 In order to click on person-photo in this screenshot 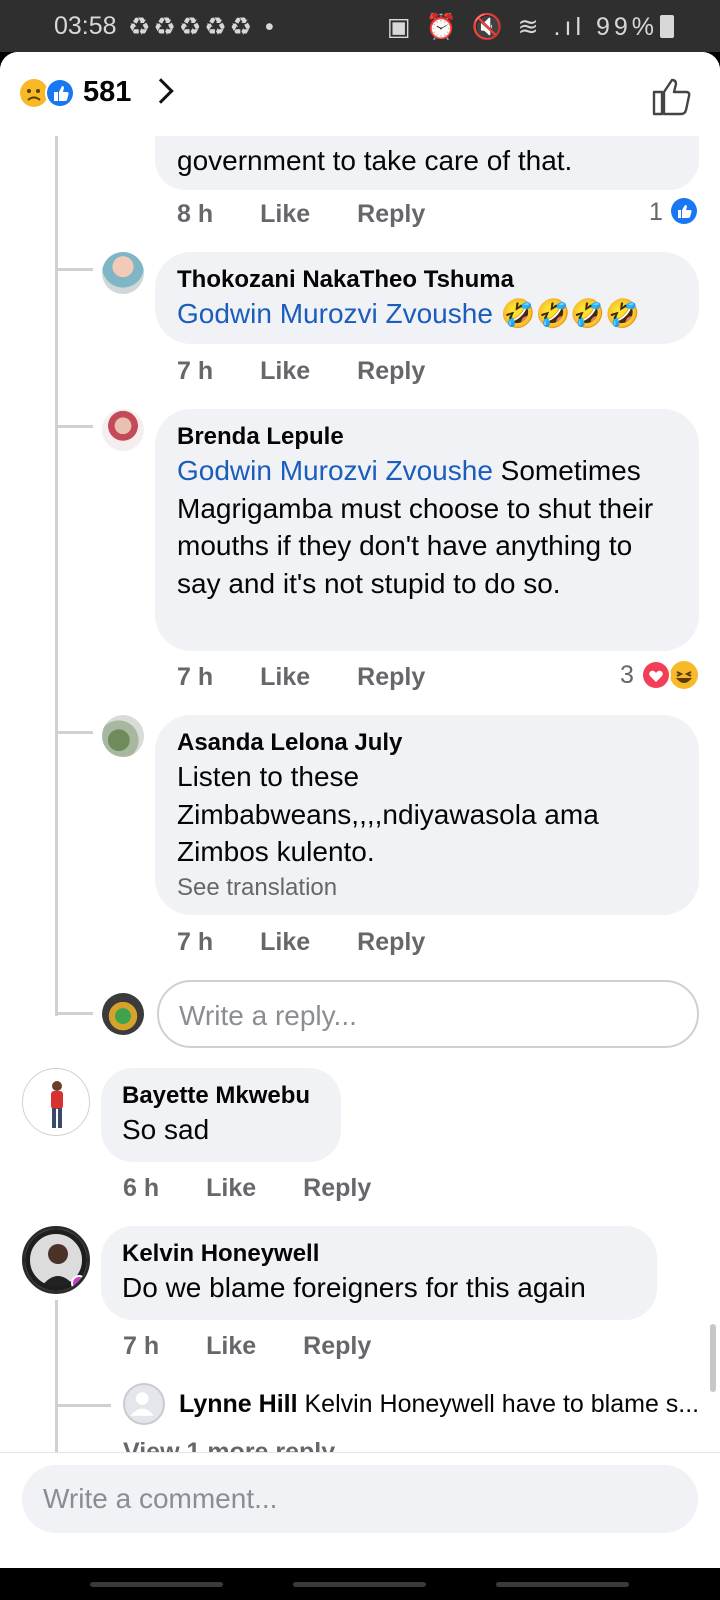, I will do `click(57, 1104)`.